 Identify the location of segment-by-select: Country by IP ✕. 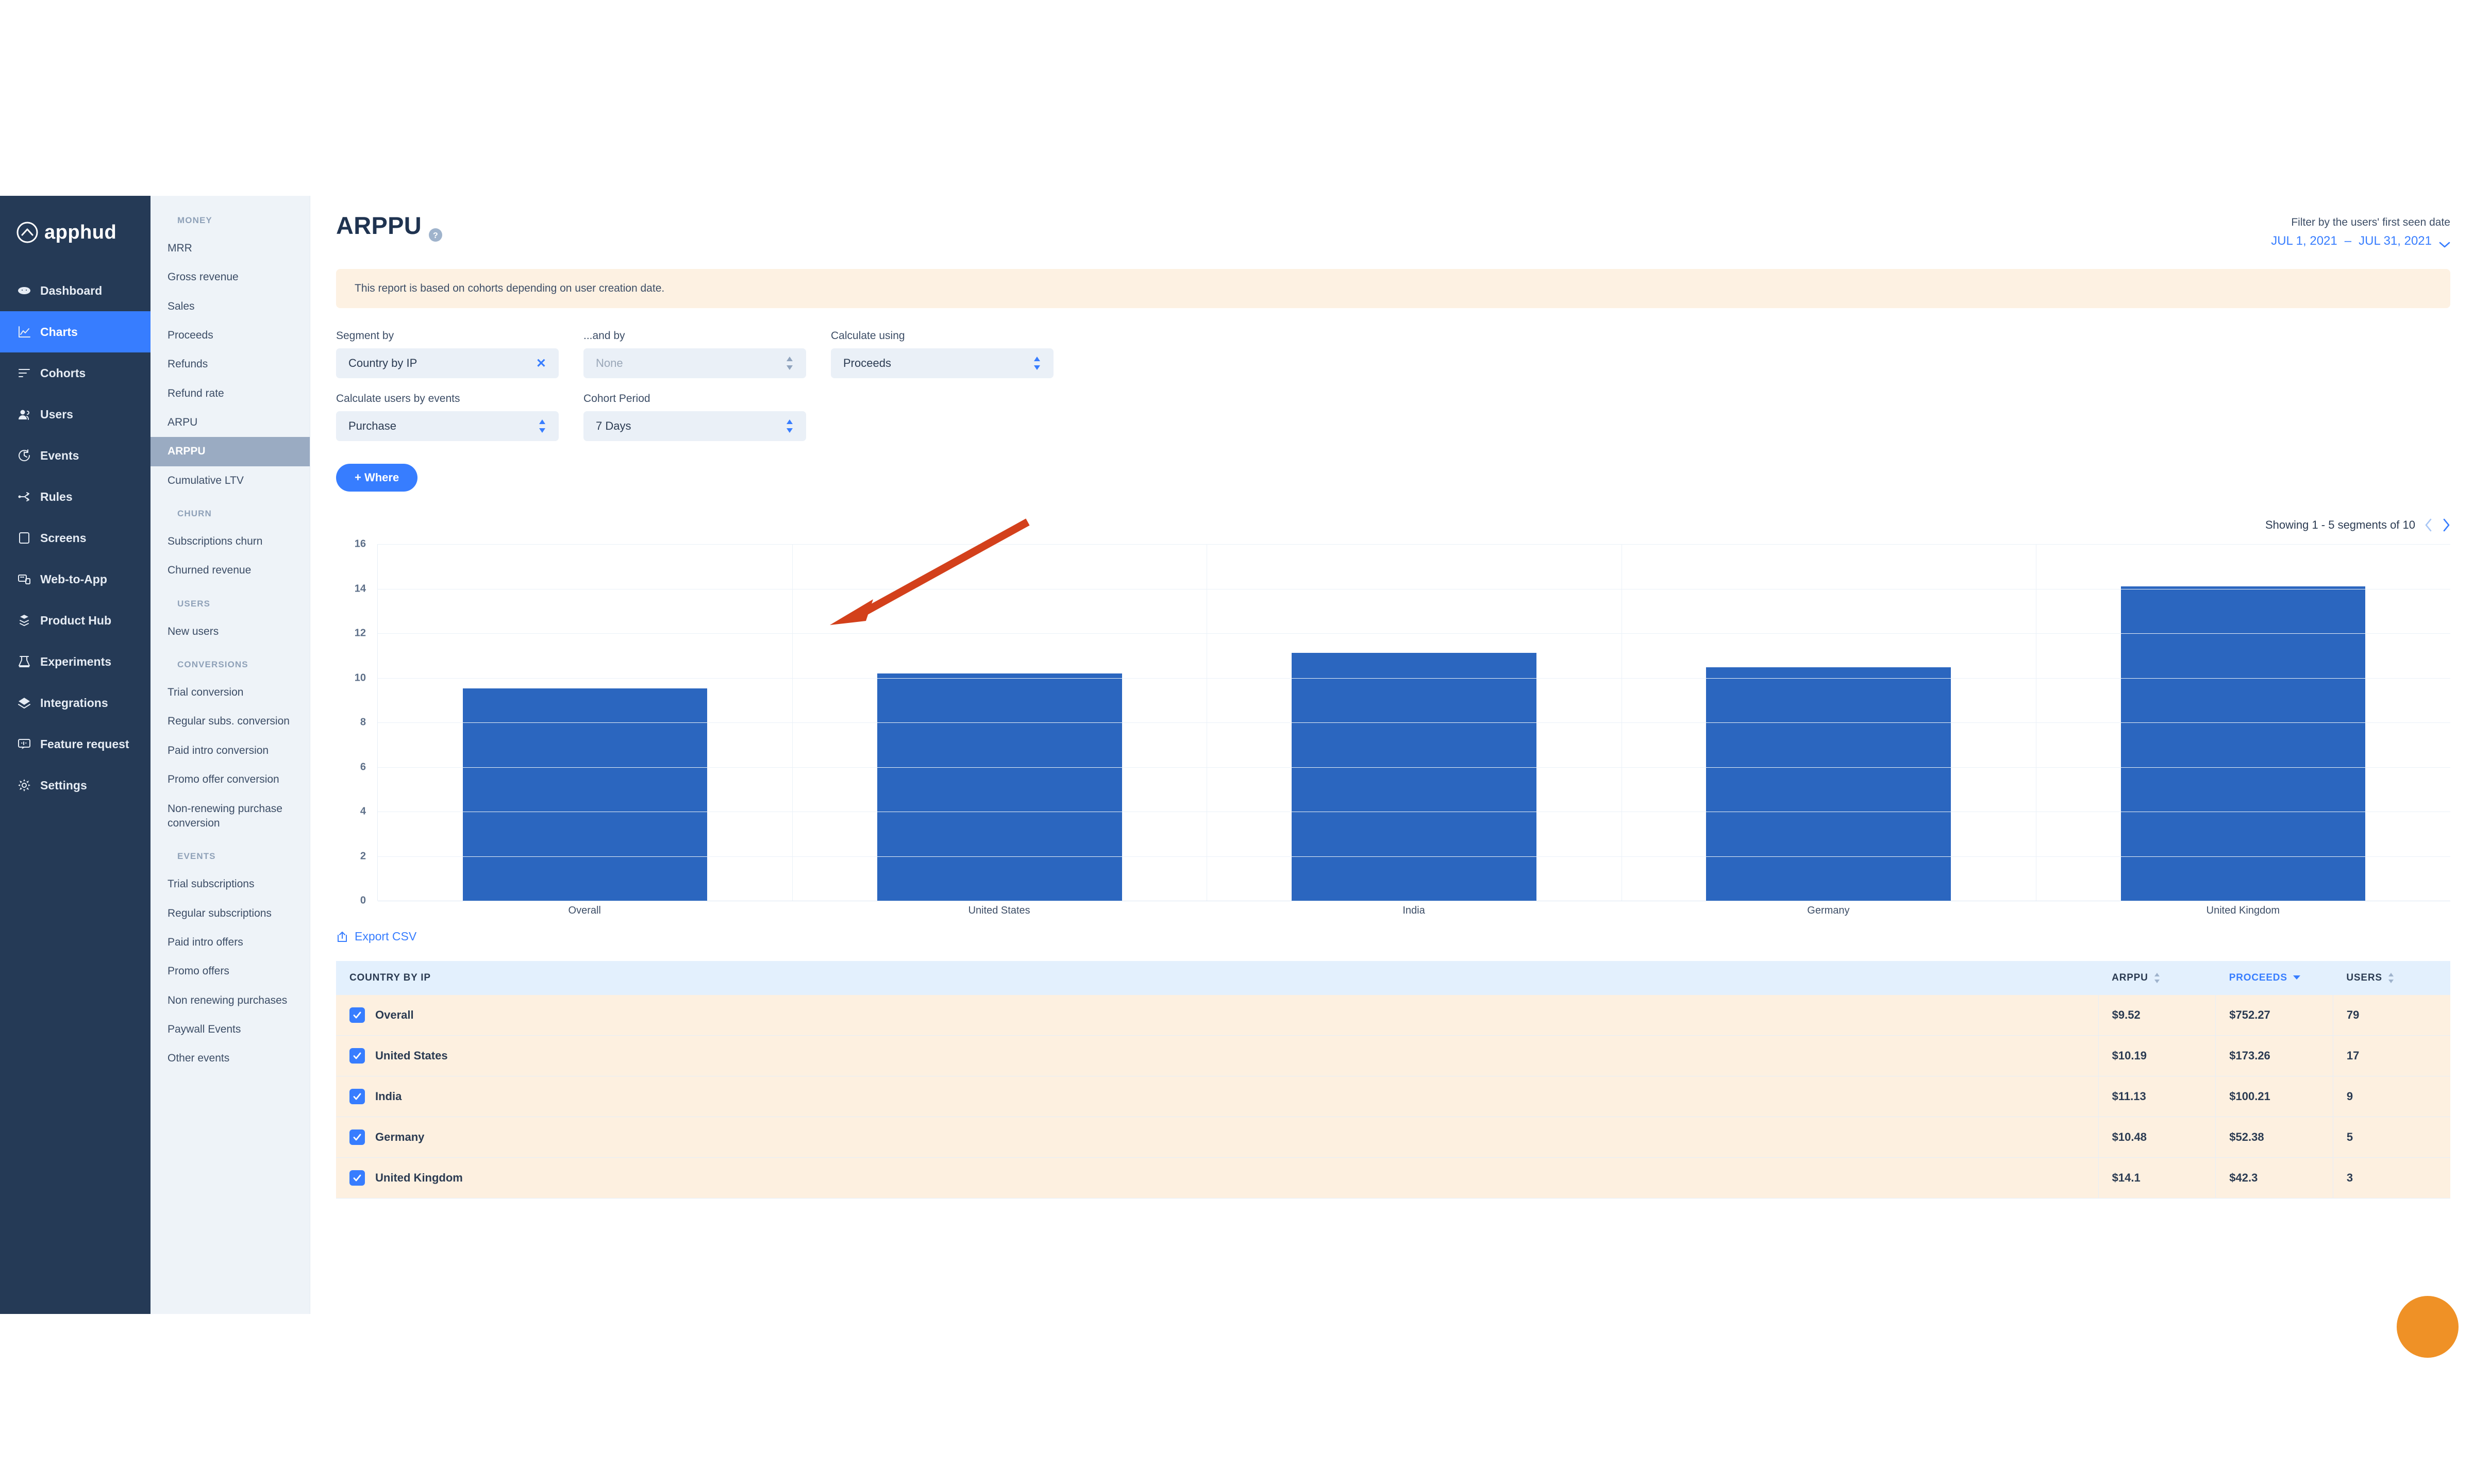
(447, 363).